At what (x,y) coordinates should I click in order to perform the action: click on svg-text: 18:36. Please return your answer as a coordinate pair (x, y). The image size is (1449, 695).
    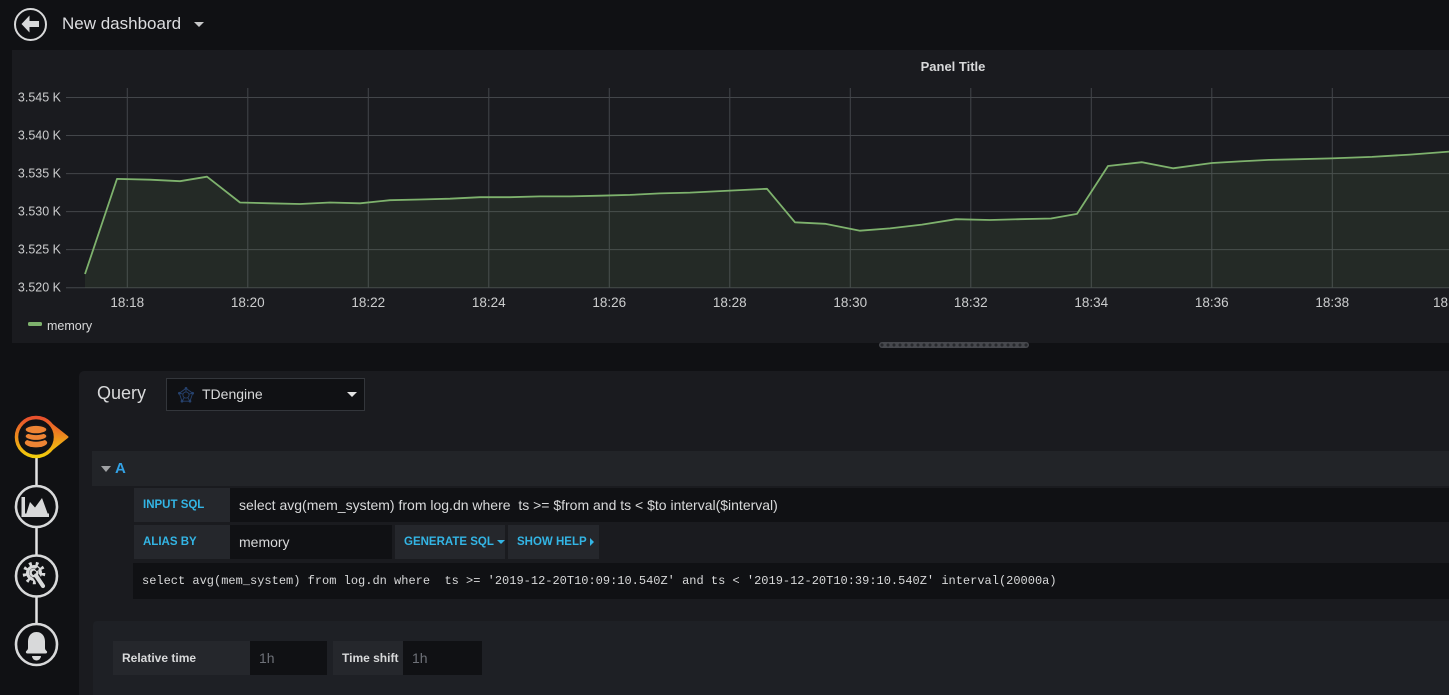
    Looking at the image, I should click on (1212, 302).